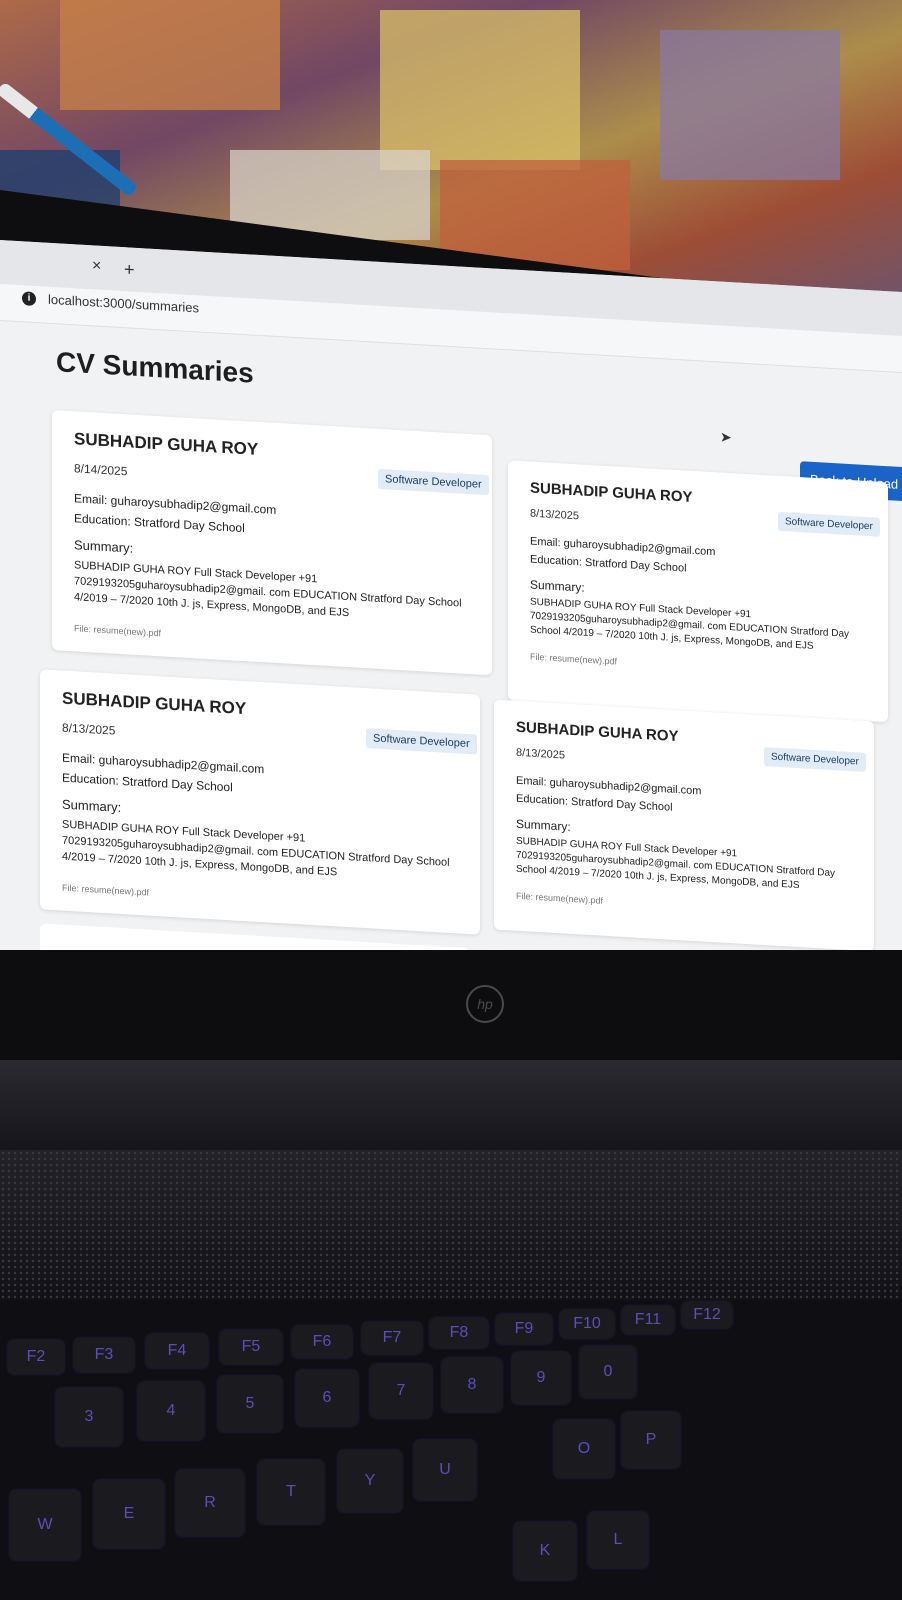 The width and height of the screenshot is (902, 1600). Describe the element at coordinates (707, 1315) in the screenshot. I see `key-f12: F12` at that location.